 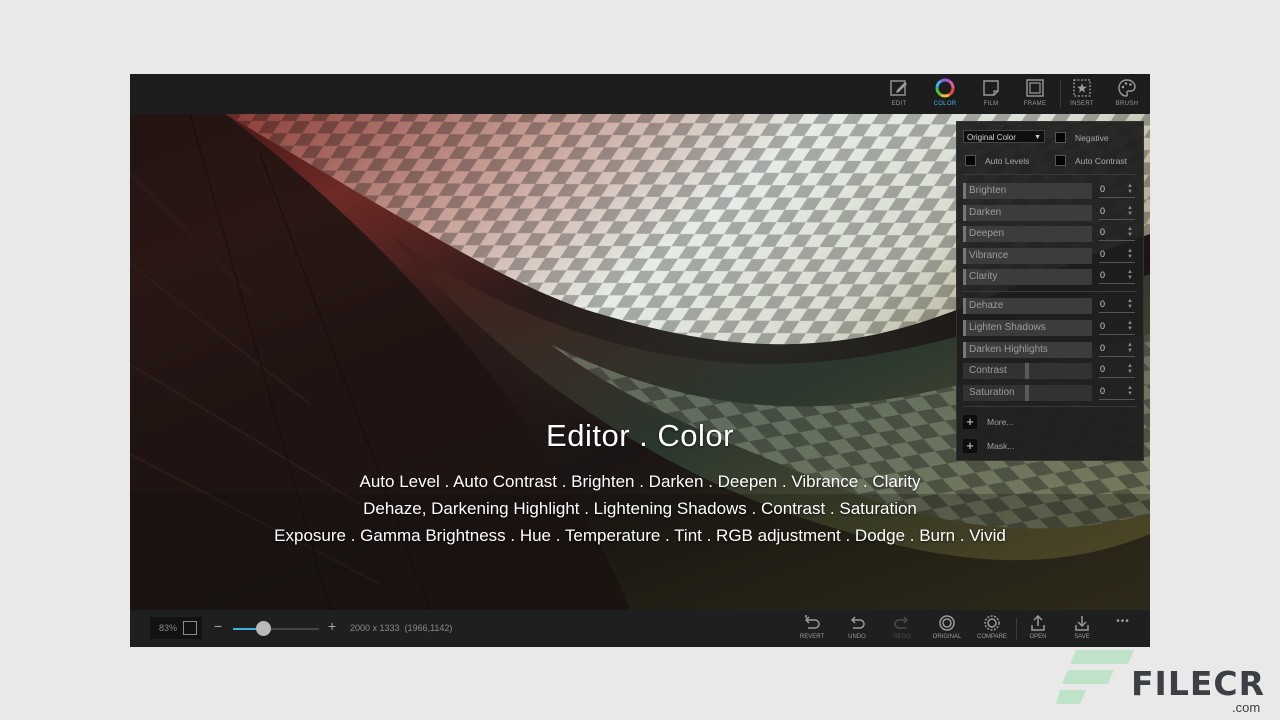 I want to click on compare-icon, so click(x=992, y=623).